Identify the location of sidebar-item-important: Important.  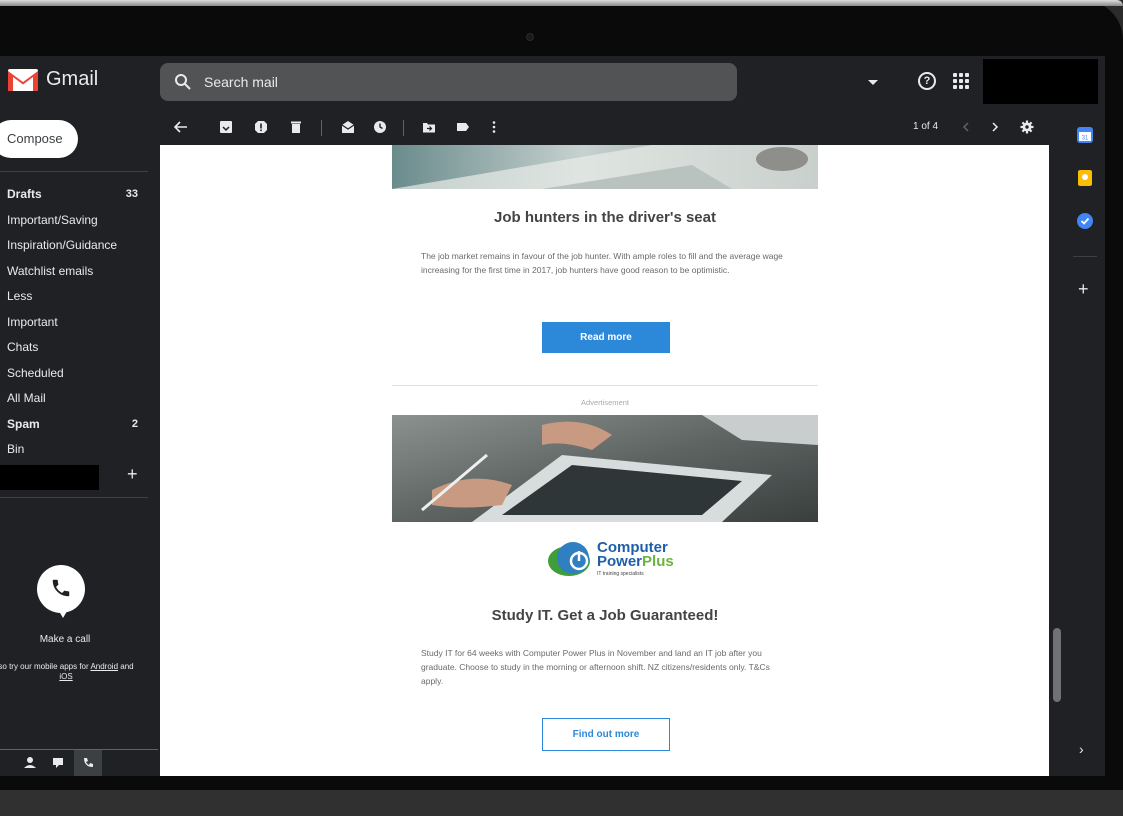
(74, 323).